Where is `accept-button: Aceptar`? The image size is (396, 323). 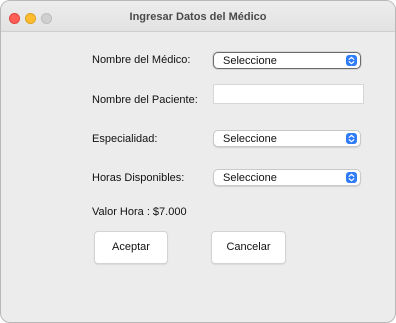 accept-button: Aceptar is located at coordinates (131, 247).